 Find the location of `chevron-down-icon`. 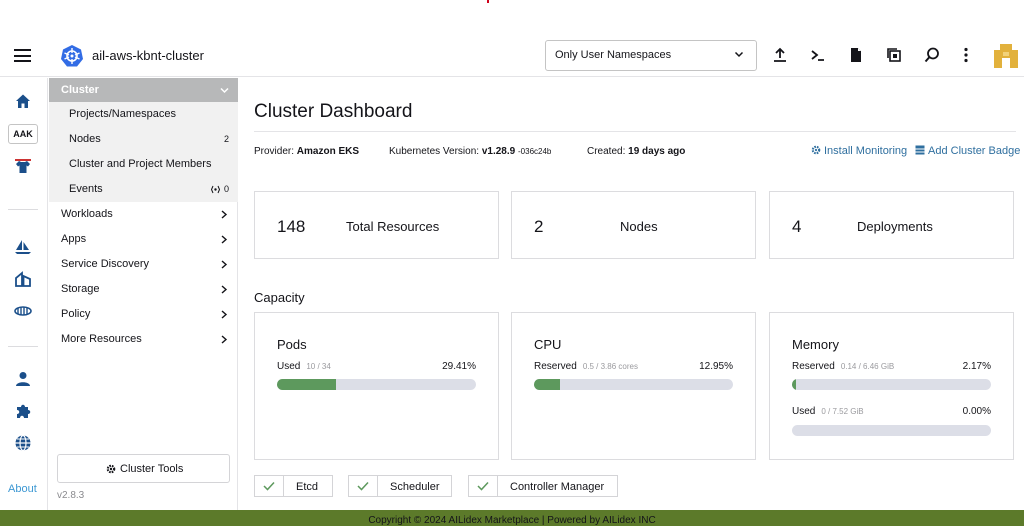

chevron-down-icon is located at coordinates (224, 90).